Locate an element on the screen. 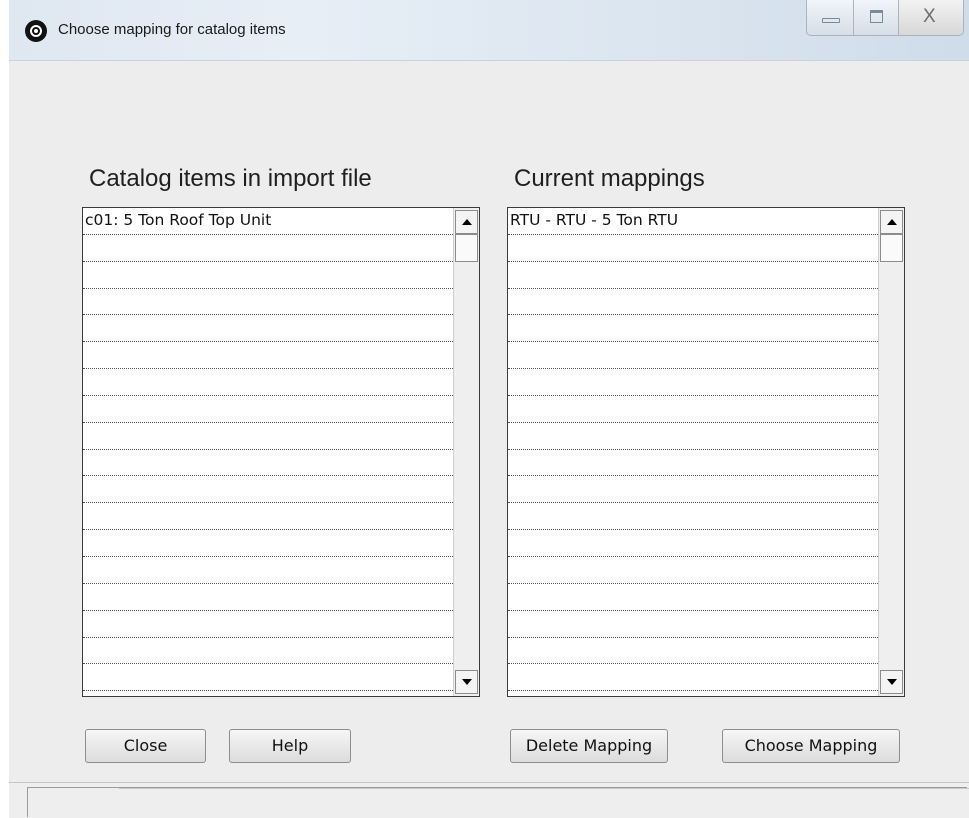  current-mappings-scrollbar is located at coordinates (891, 452).